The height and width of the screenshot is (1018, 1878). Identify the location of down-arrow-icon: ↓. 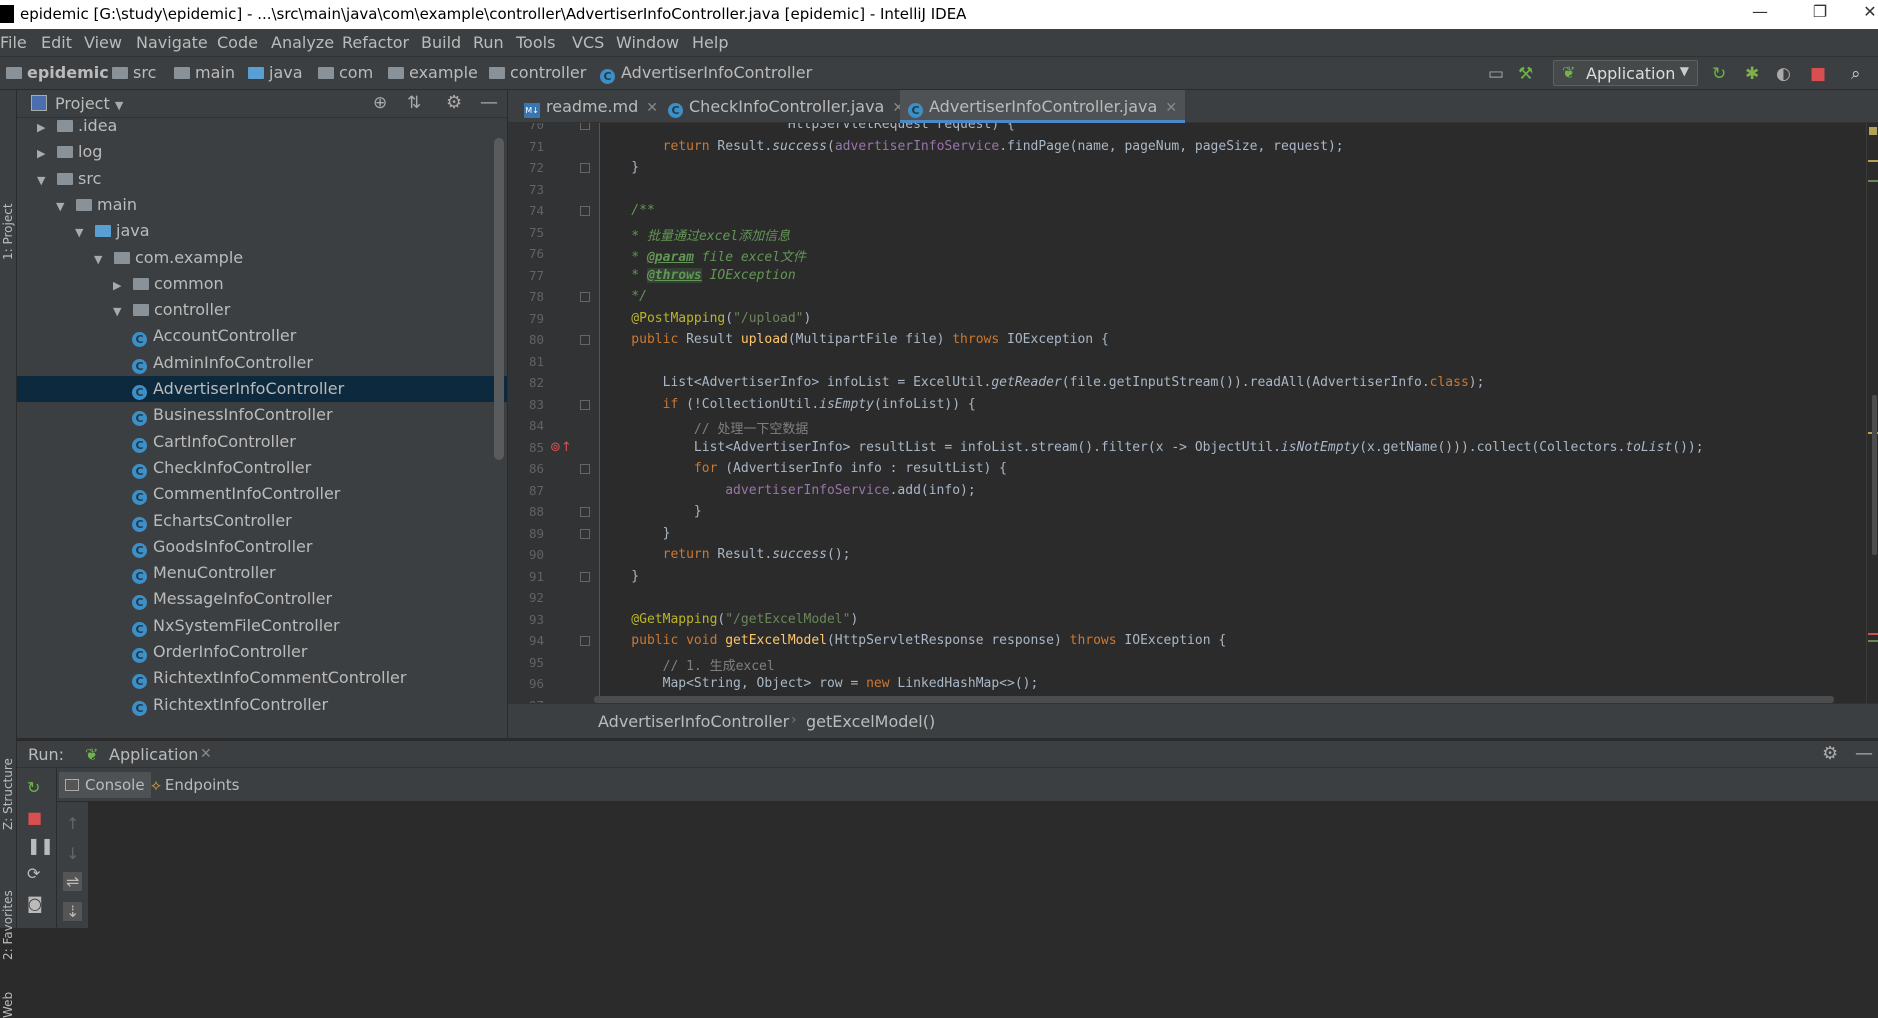
(72, 853).